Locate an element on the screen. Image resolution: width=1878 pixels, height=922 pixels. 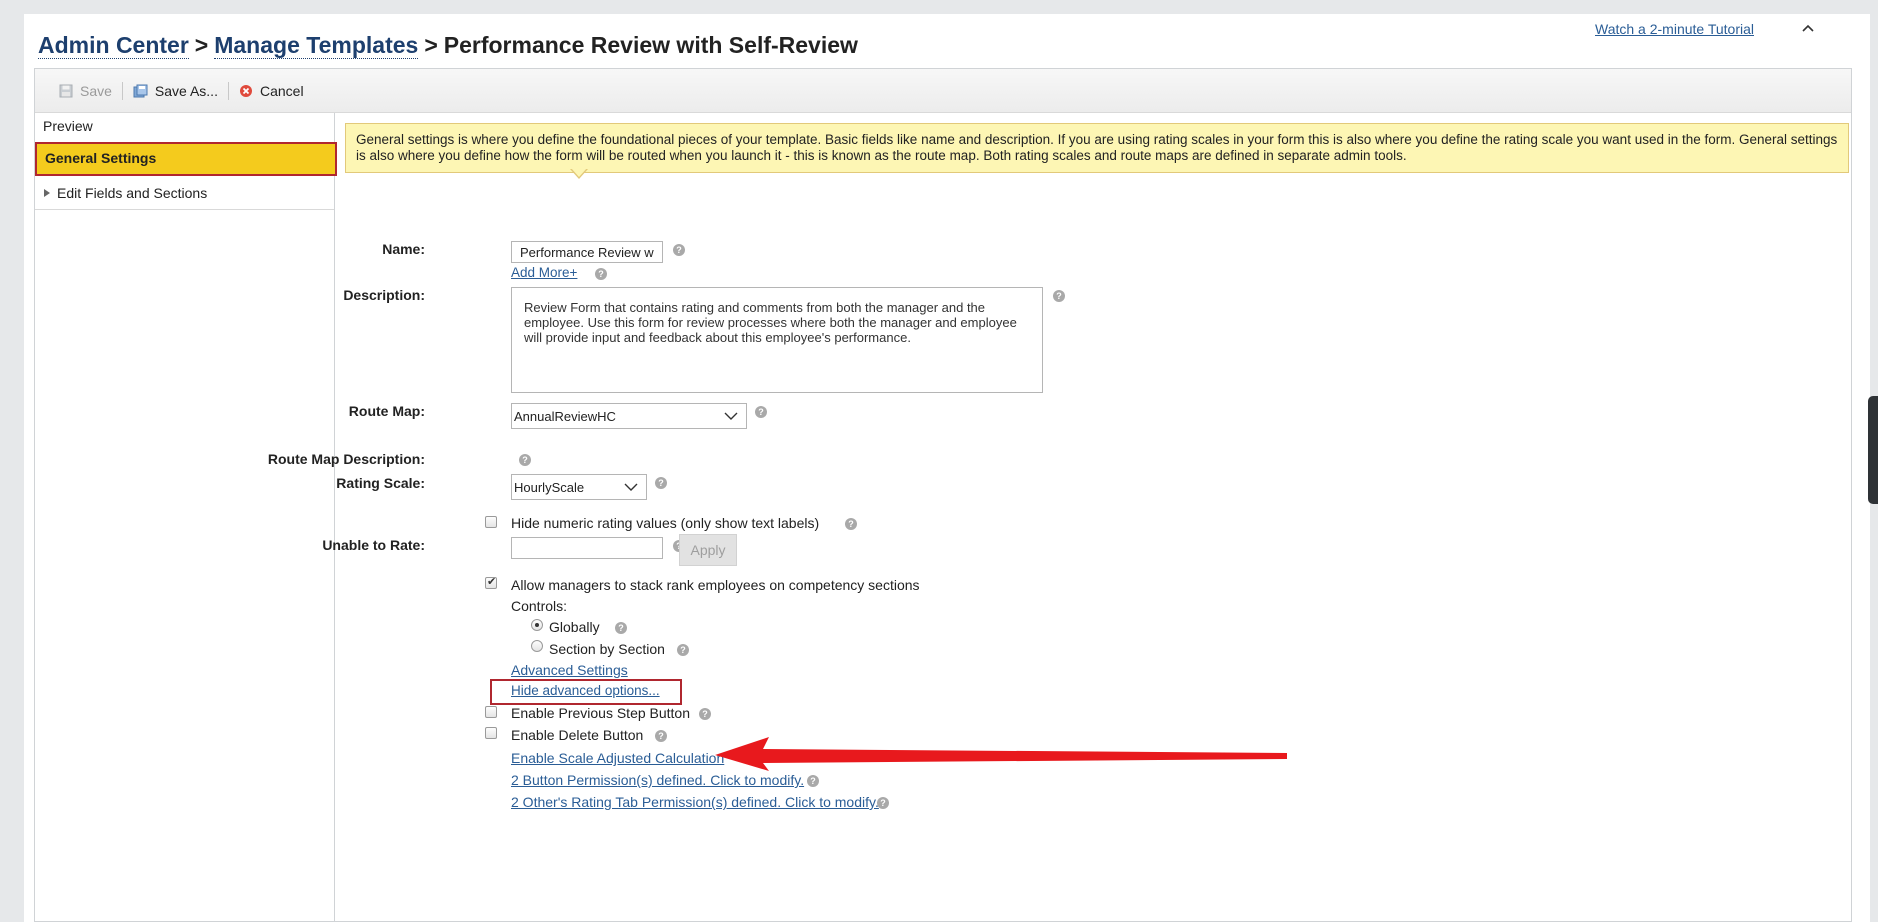
red-arrow-annotation is located at coordinates (1001, 754).